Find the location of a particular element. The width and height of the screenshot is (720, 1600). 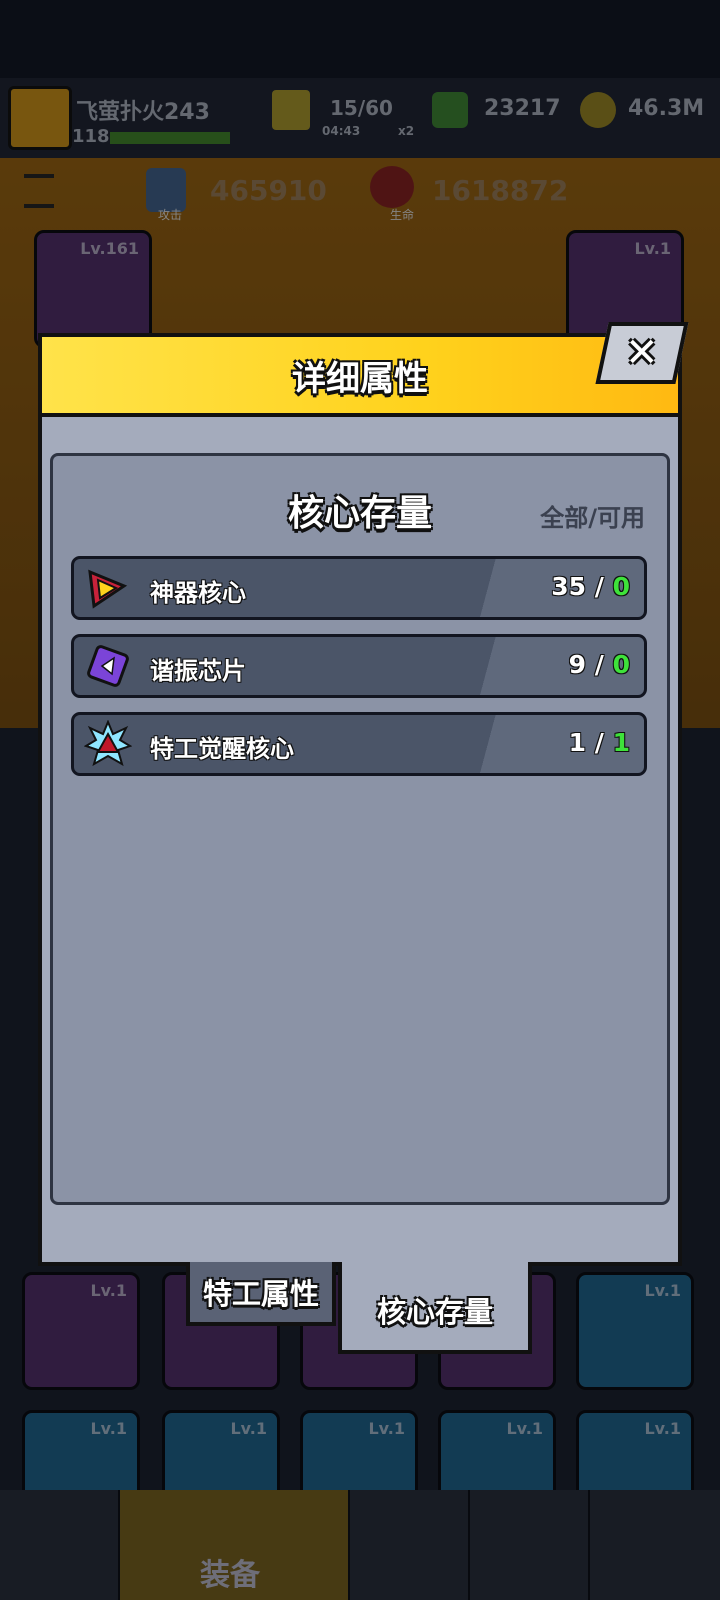

tab-agent-attributes: 特工属性 is located at coordinates (261, 1294).